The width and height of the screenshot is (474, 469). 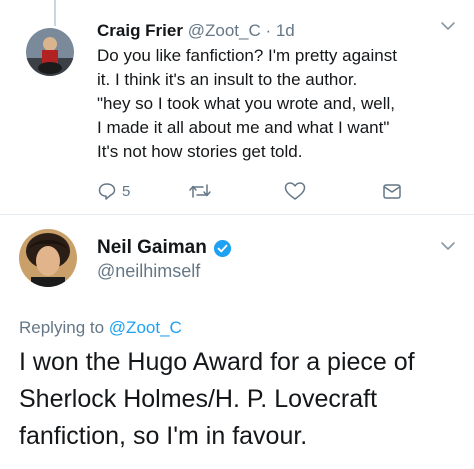 I want to click on author-name: Craig Frier, so click(x=140, y=30).